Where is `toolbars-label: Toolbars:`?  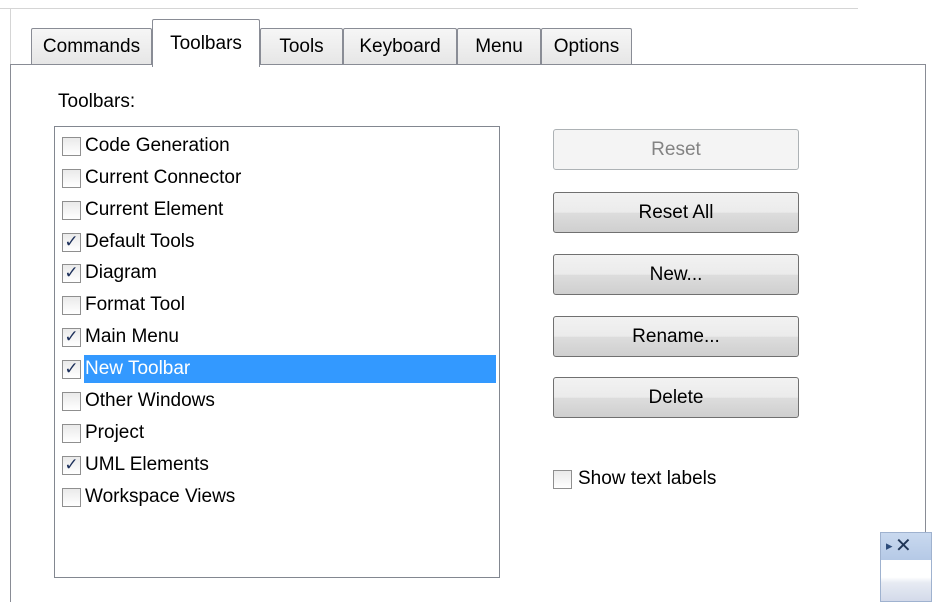 toolbars-label: Toolbars: is located at coordinates (97, 101).